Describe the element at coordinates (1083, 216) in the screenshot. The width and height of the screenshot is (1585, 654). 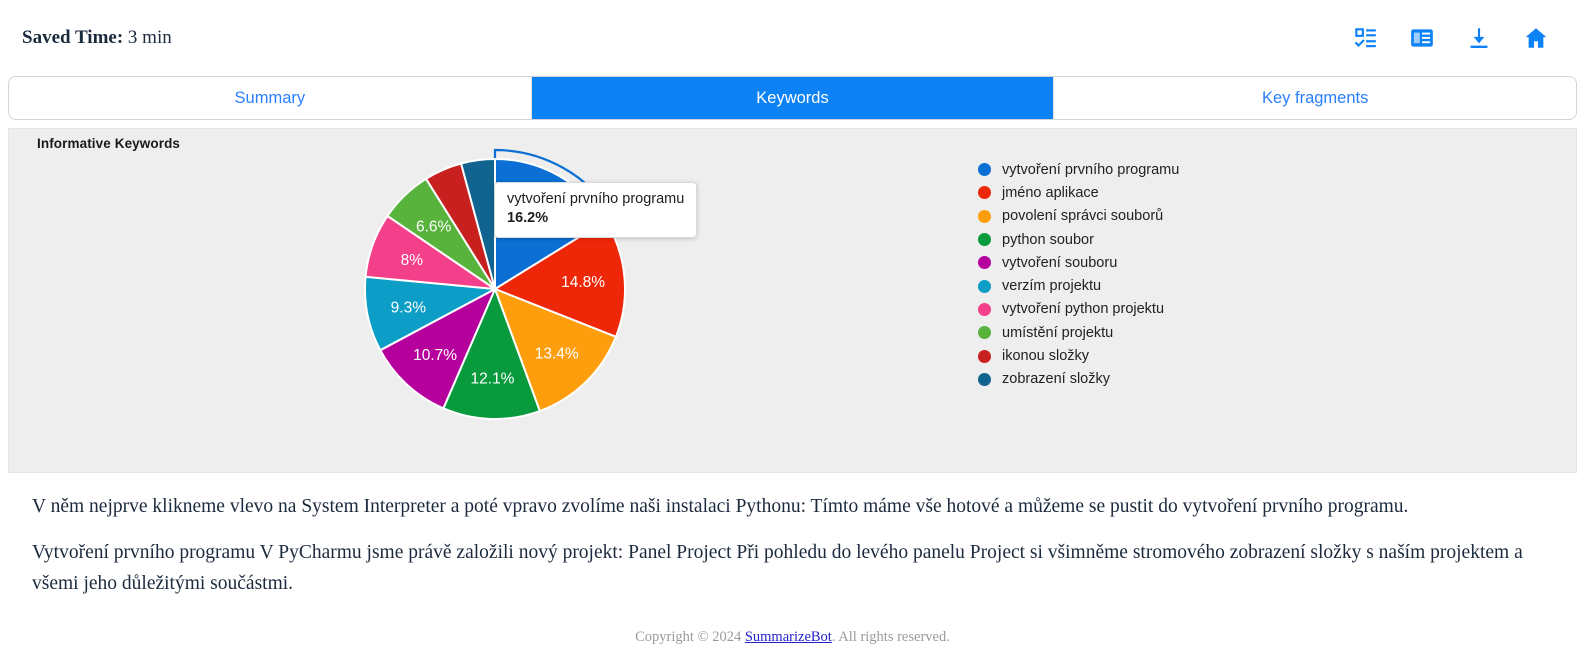
I see `legend-item-label: povolení správci souborů` at that location.